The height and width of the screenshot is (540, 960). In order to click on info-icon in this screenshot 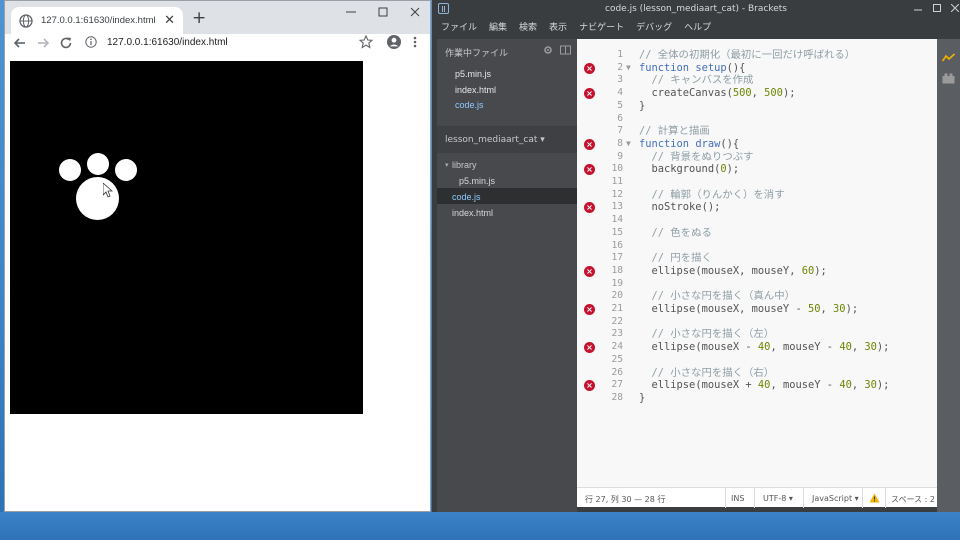, I will do `click(91, 42)`.